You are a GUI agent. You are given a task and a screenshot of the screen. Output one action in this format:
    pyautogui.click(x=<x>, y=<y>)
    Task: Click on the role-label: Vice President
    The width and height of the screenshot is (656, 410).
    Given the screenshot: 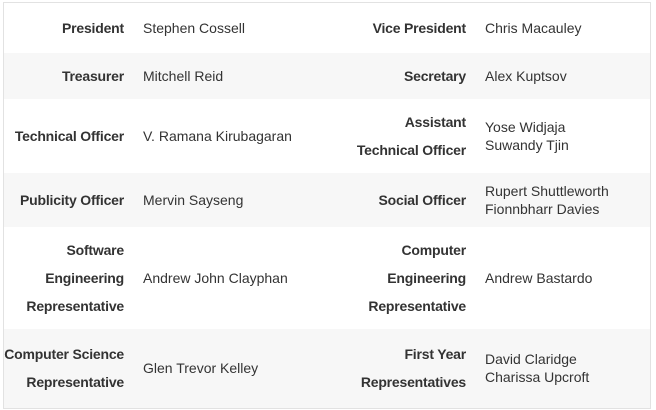 What is the action you would take?
    pyautogui.click(x=419, y=27)
    